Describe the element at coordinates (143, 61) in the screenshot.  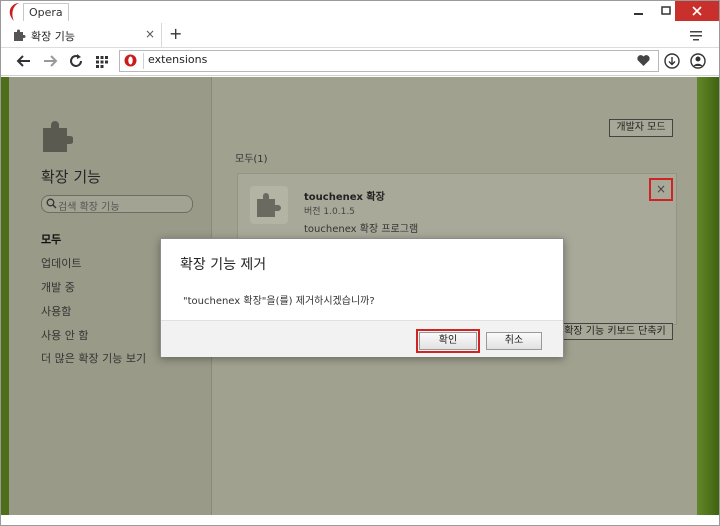
I see `address-divider` at that location.